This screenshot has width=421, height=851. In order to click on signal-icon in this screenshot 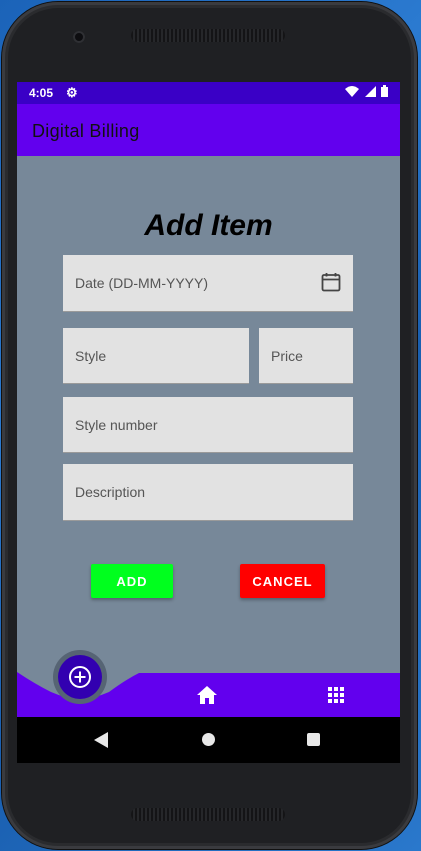, I will do `click(370, 91)`.